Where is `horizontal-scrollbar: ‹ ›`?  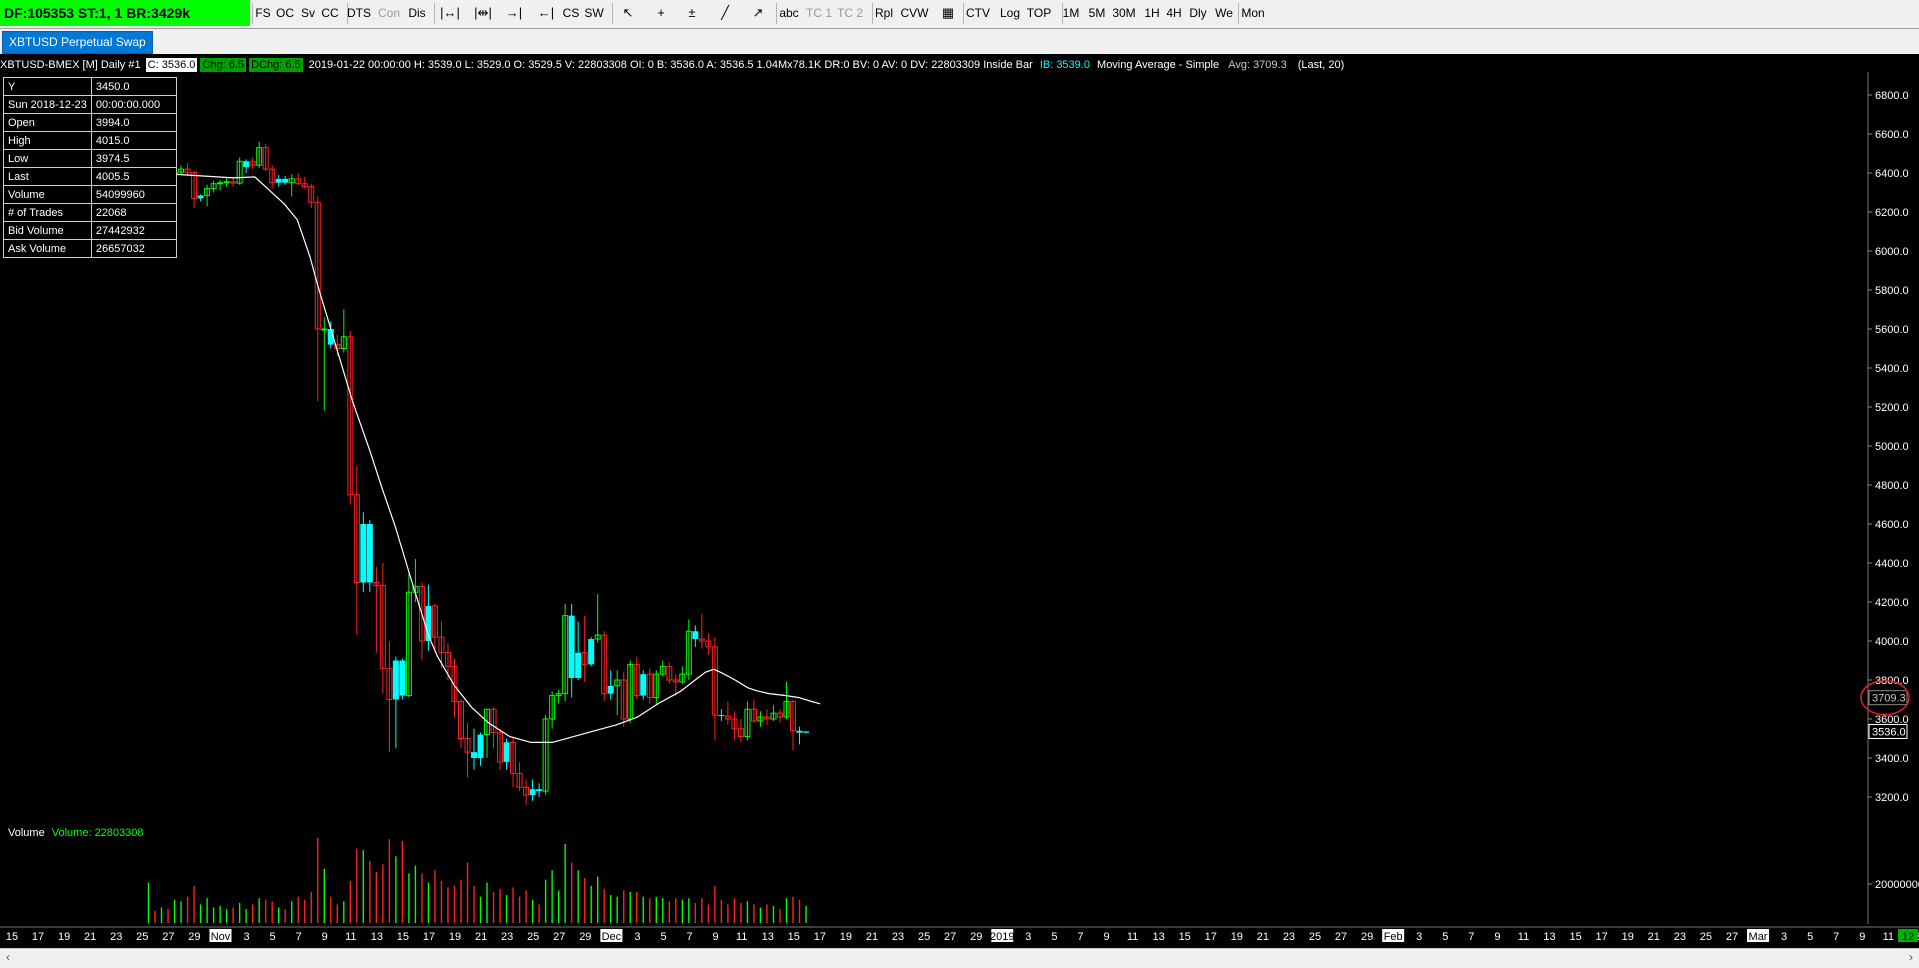 horizontal-scrollbar: ‹ › is located at coordinates (959, 958).